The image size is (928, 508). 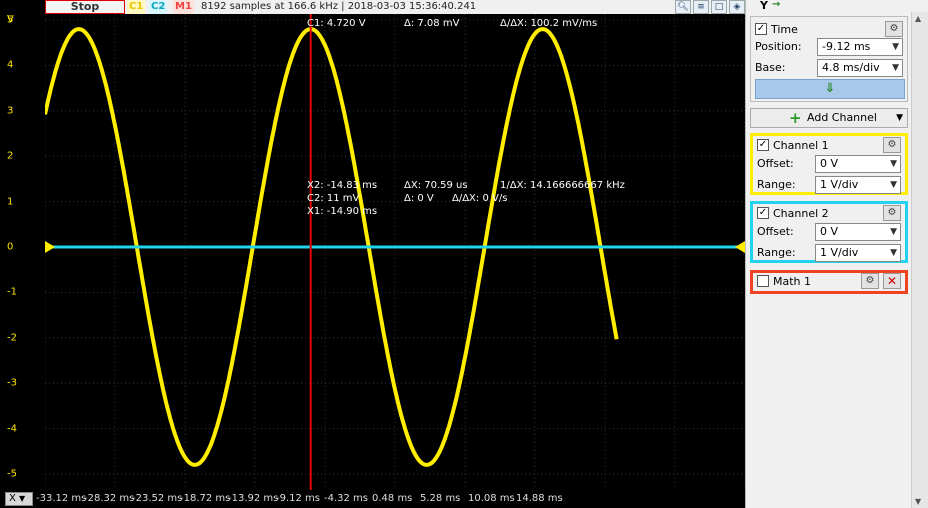 What do you see at coordinates (333, 198) in the screenshot?
I see `cursor-c2-value: C2: 11 mV` at bounding box center [333, 198].